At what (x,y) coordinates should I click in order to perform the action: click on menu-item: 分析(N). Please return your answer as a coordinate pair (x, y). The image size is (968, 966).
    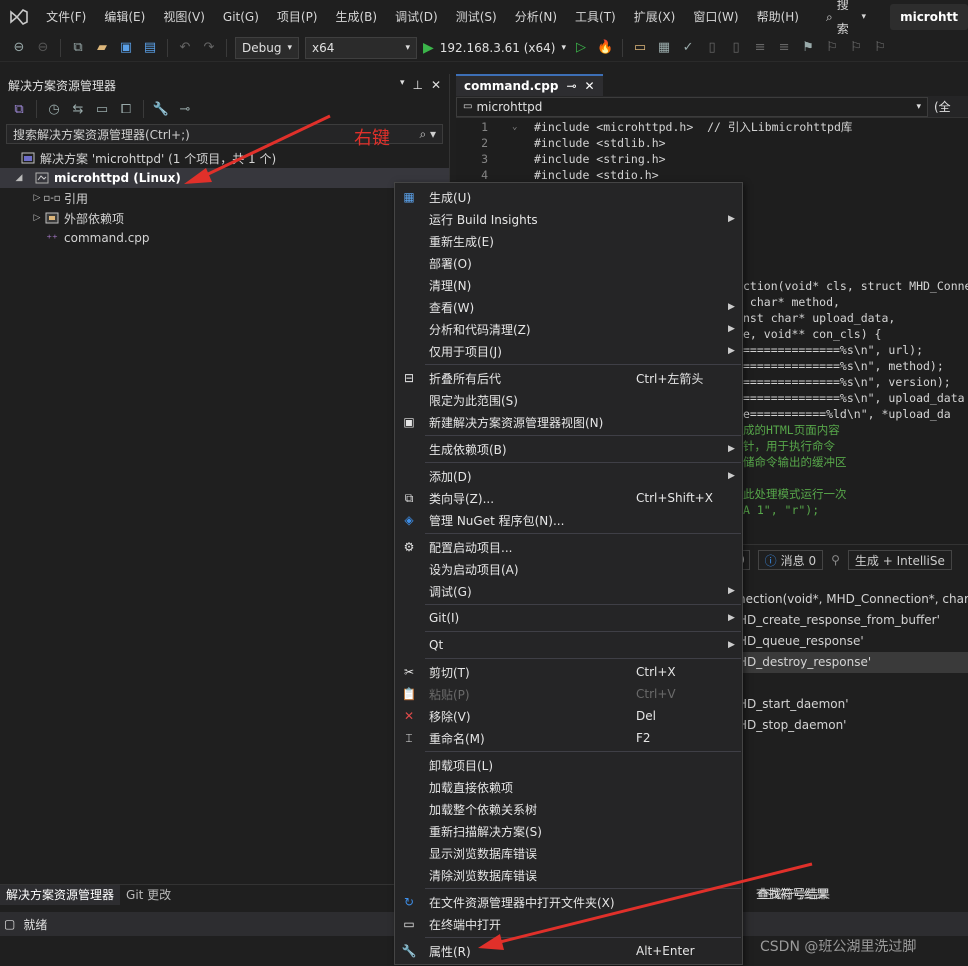
    Looking at the image, I should click on (536, 17).